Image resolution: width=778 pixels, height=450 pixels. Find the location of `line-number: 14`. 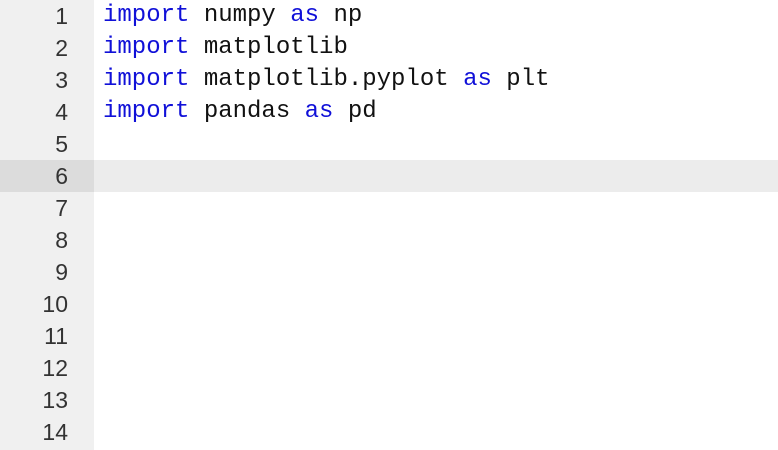

line-number: 14 is located at coordinates (55, 432).